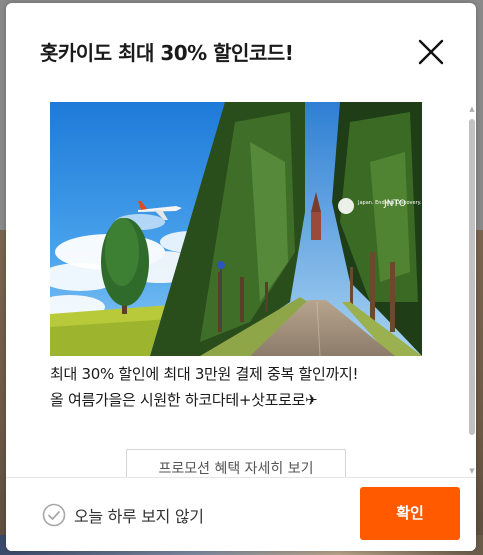 The image size is (483, 555). What do you see at coordinates (167, 53) in the screenshot?
I see `modal-title: 홋카이도 최대 30% 할인코드!` at bounding box center [167, 53].